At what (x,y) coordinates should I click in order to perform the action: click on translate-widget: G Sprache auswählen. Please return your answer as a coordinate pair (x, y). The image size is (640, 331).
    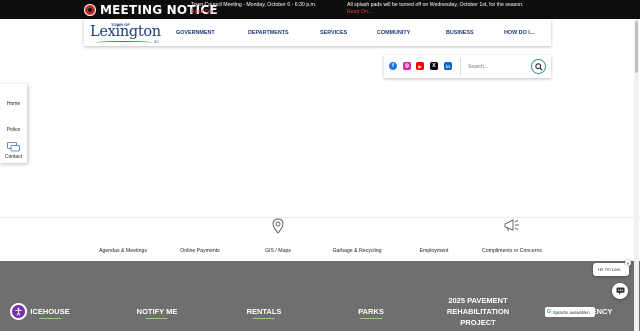
    Looking at the image, I should click on (570, 312).